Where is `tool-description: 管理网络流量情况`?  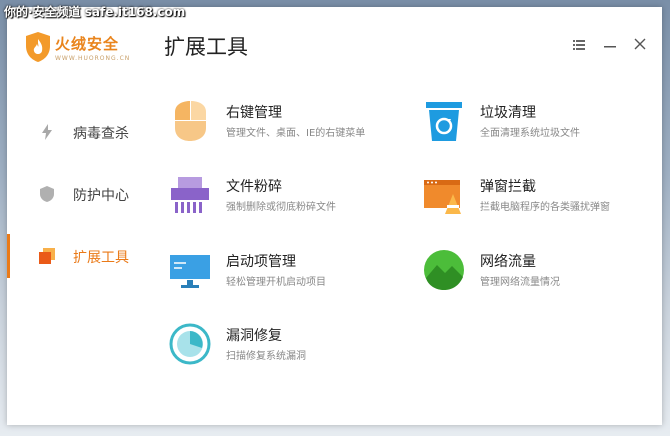 tool-description: 管理网络流量情况 is located at coordinates (520, 282).